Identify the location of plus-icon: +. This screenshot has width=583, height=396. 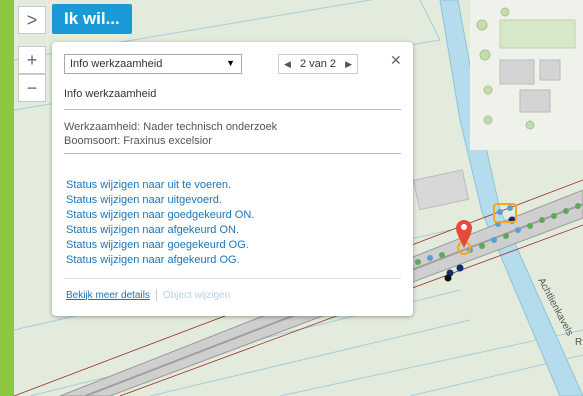
(32, 59).